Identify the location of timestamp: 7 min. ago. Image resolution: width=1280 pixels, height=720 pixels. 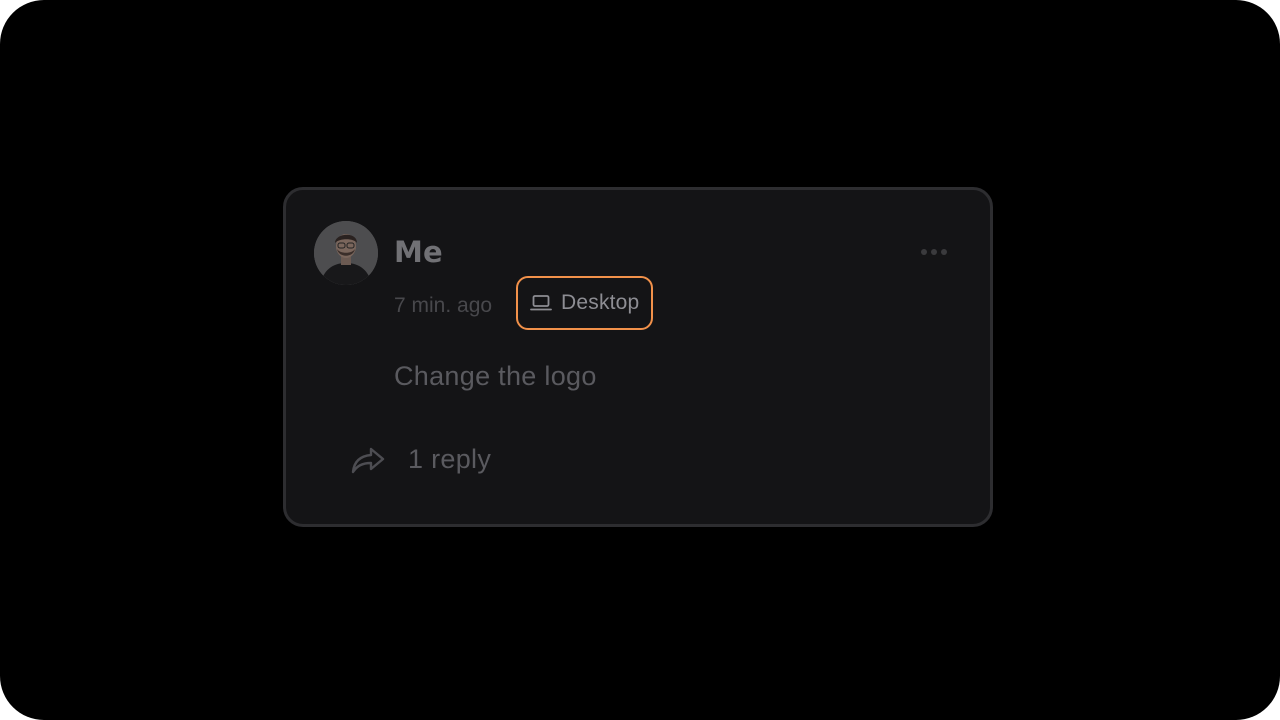
(443, 305).